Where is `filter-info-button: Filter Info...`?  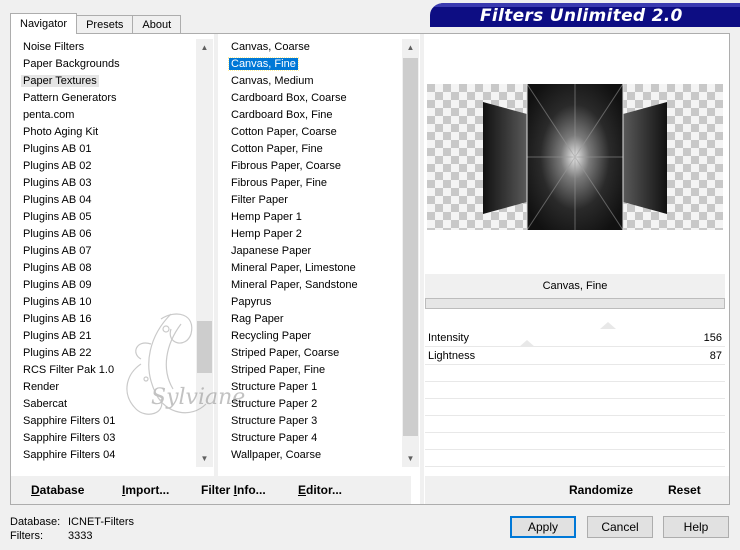
filter-info-button: Filter Info... is located at coordinates (233, 490).